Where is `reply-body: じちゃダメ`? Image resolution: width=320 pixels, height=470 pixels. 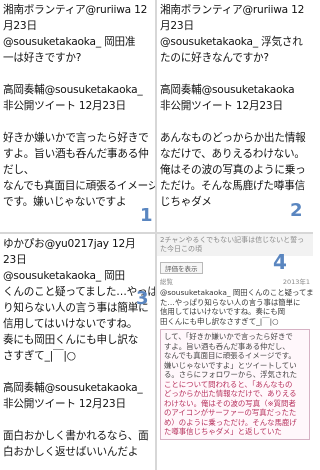 reply-body: じちゃダメ is located at coordinates (186, 202).